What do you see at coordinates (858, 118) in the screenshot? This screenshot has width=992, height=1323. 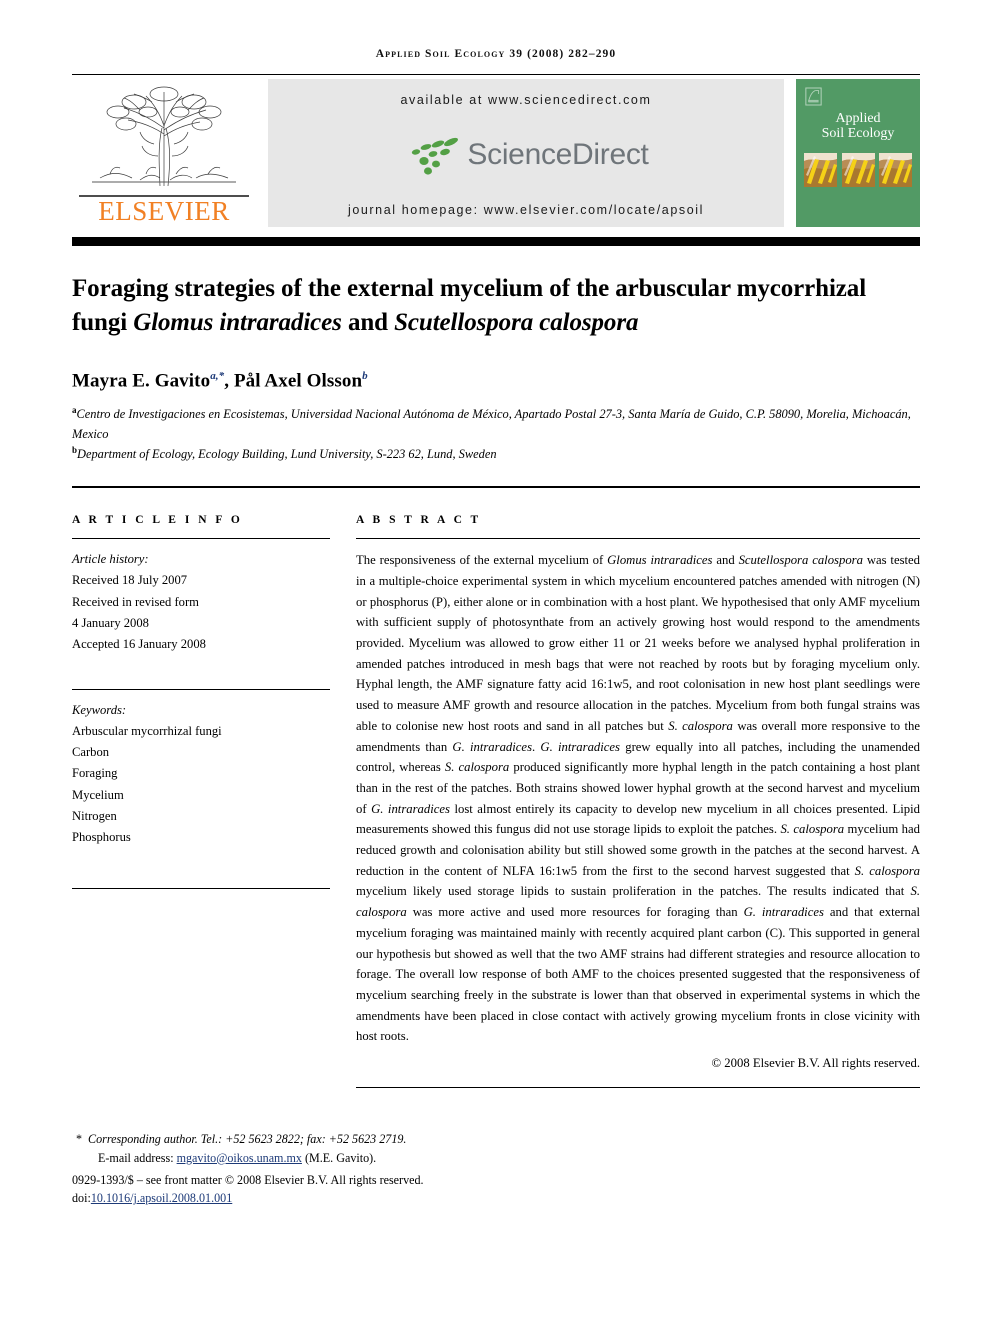 I see `cover-title-line1: Applied` at bounding box center [858, 118].